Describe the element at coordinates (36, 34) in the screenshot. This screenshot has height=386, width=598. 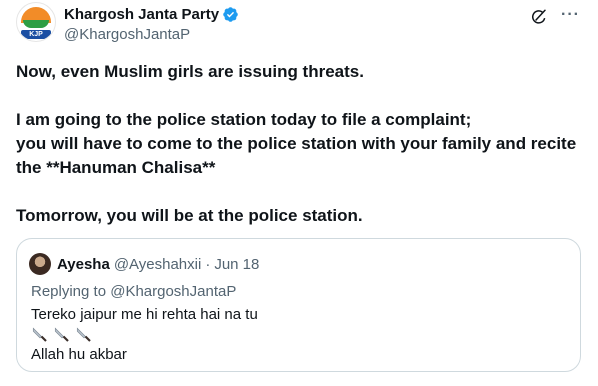
I see `avatar-logo-badge: KJP` at that location.